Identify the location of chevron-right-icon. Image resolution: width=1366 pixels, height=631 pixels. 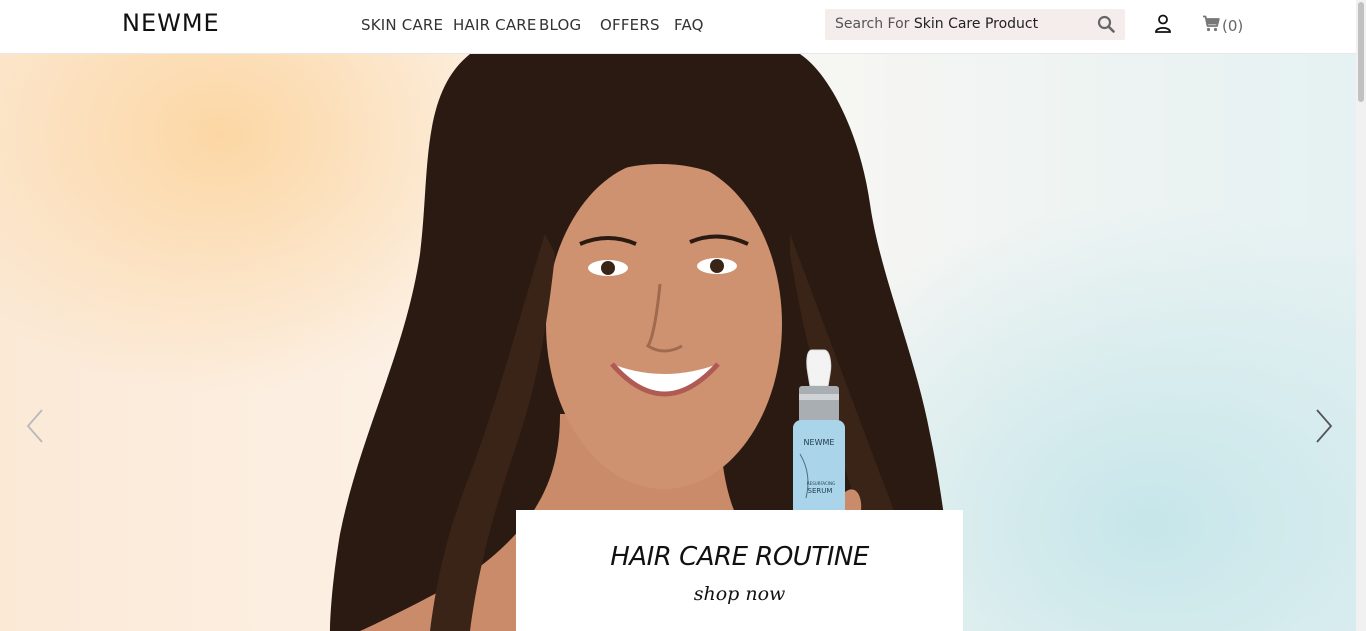
(1324, 426).